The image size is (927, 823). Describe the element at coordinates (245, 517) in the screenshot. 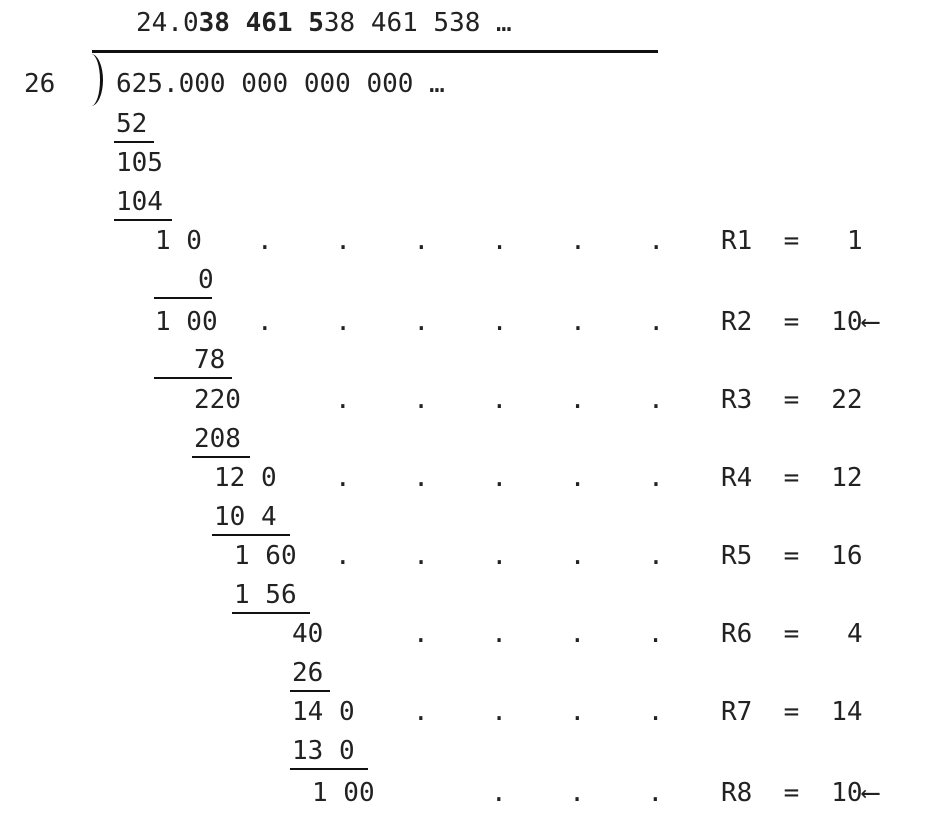

I see `step-10-4: 10 4` at that location.